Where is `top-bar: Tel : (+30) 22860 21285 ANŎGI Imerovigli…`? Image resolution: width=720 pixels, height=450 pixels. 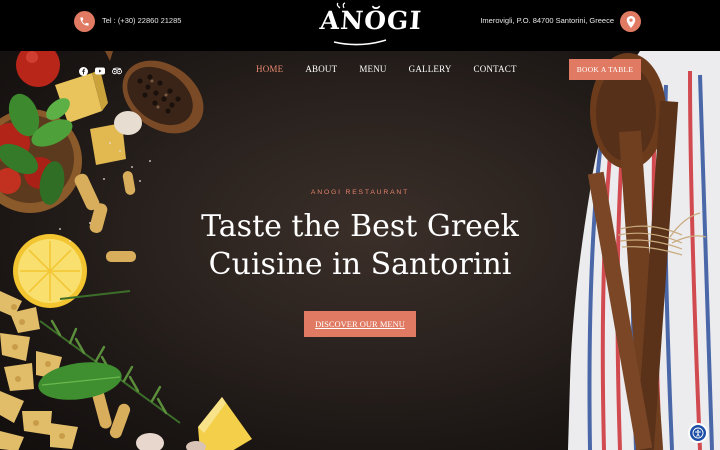
top-bar: Tel : (+30) 22860 21285 ANŎGI Imerovigli… is located at coordinates (360, 25).